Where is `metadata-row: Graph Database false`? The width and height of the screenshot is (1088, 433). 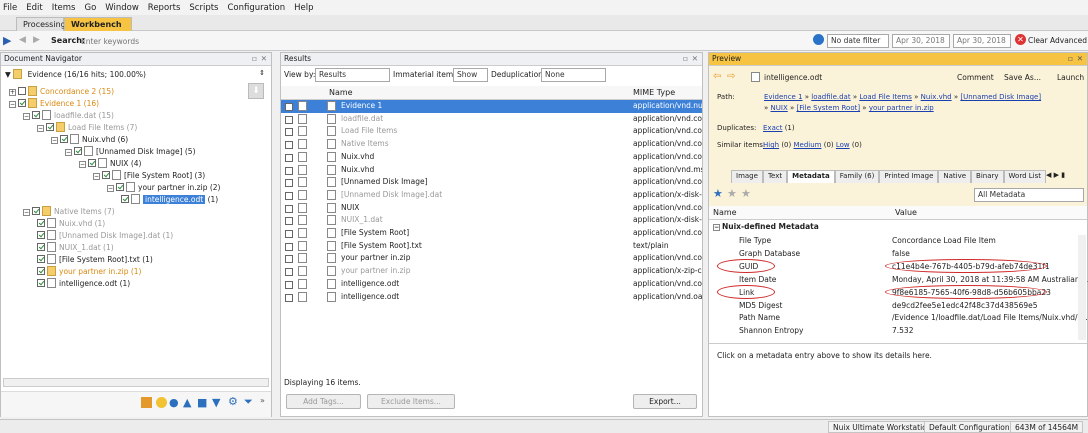
metadata-row: Graph Database false is located at coordinates (894, 254).